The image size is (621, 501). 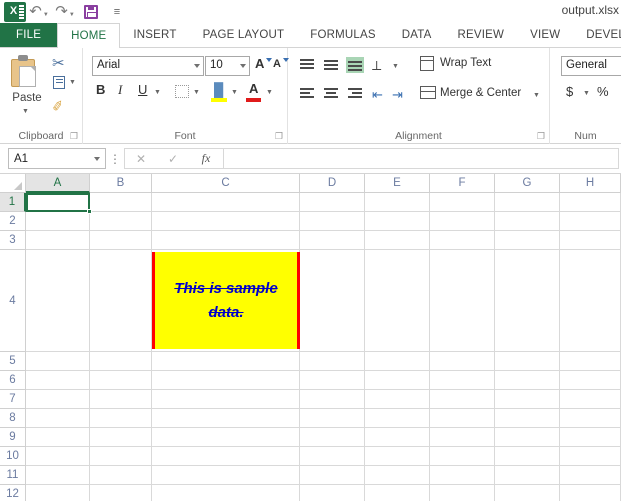 What do you see at coordinates (527, 301) in the screenshot?
I see `cell-G4` at bounding box center [527, 301].